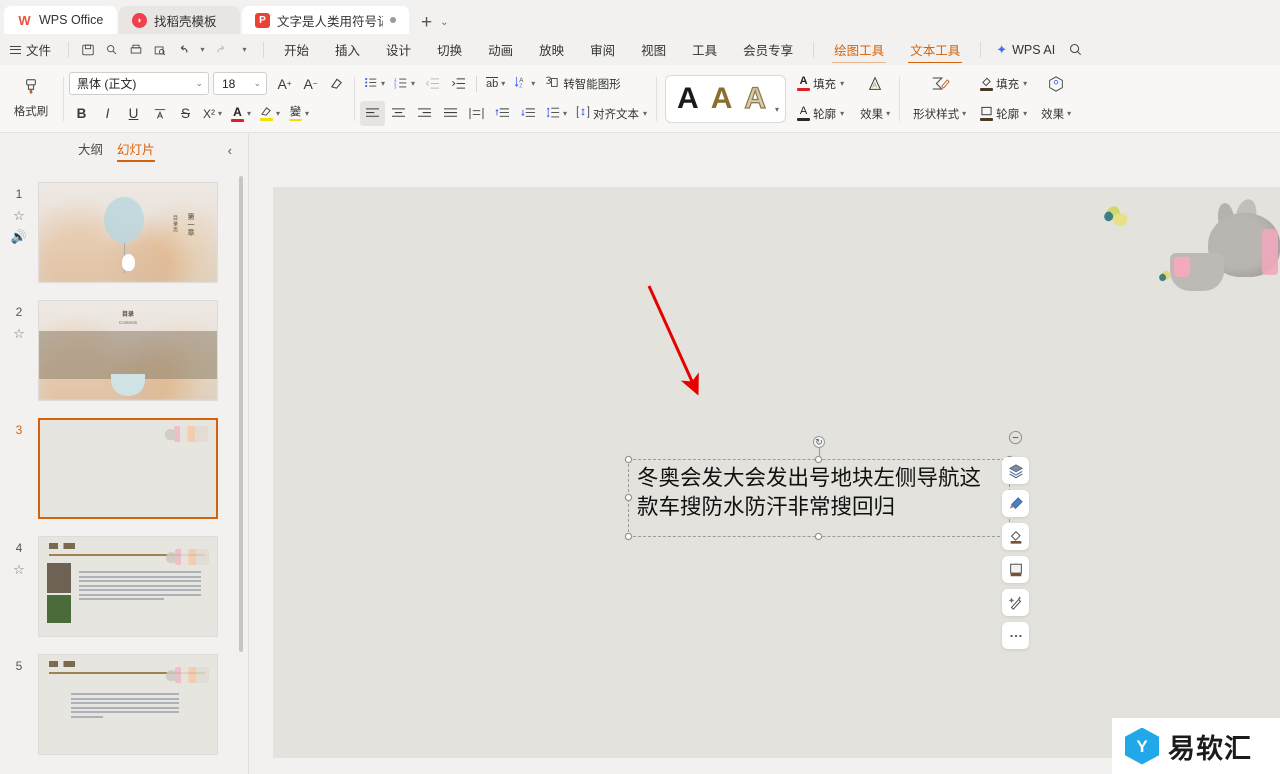 This screenshot has height=774, width=1280. What do you see at coordinates (819, 491) in the screenshot?
I see `text-box-content: 冬奥会发大会发出号地块左侧导航这款车搜防水防汗非常搜回归` at bounding box center [819, 491].